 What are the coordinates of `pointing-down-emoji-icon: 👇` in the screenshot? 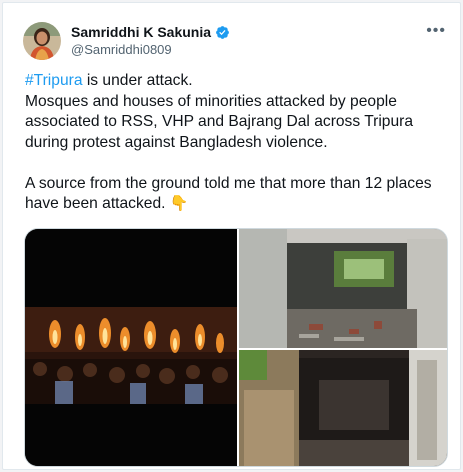 It's located at (179, 203).